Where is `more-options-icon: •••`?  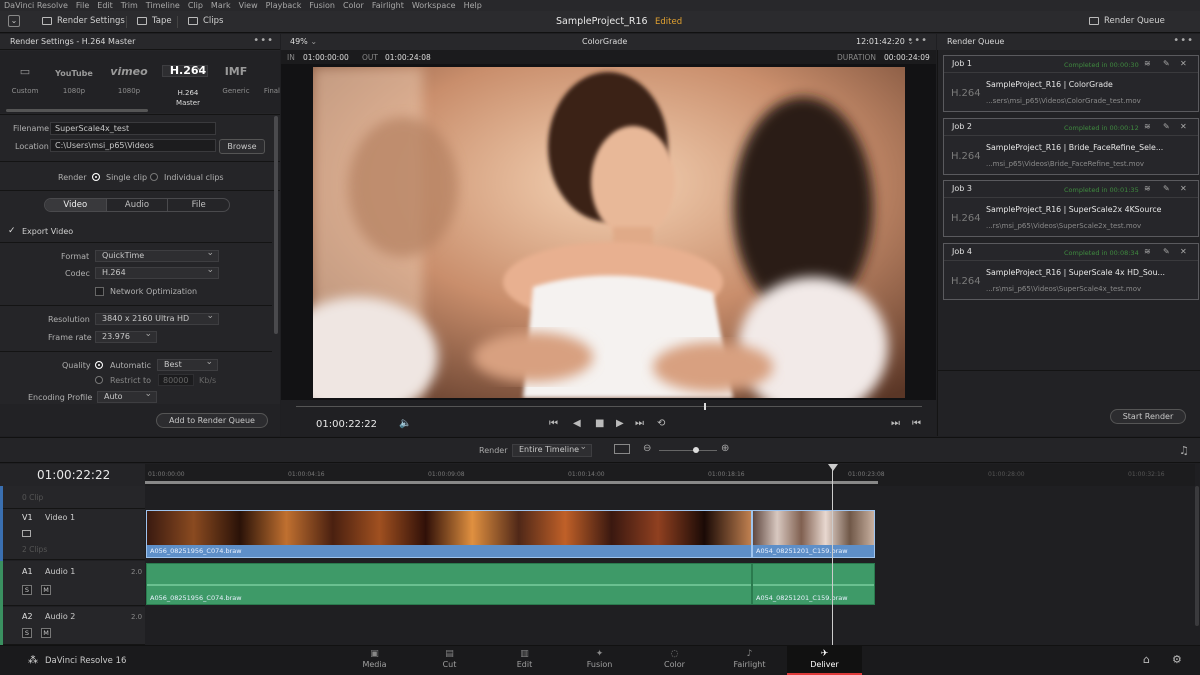 more-options-icon: ••• is located at coordinates (263, 40).